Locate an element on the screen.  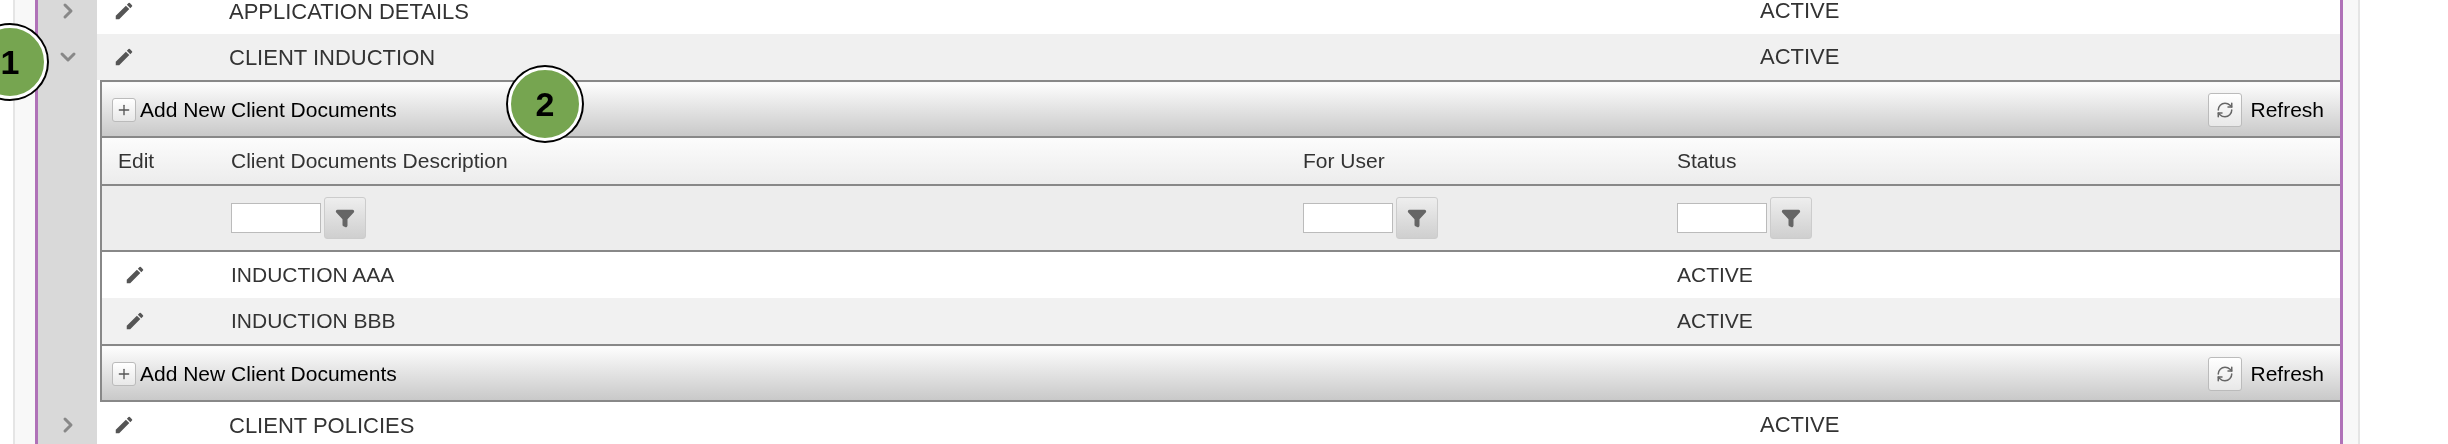
row-title: CLIENT INDUCTION is located at coordinates (332, 57).